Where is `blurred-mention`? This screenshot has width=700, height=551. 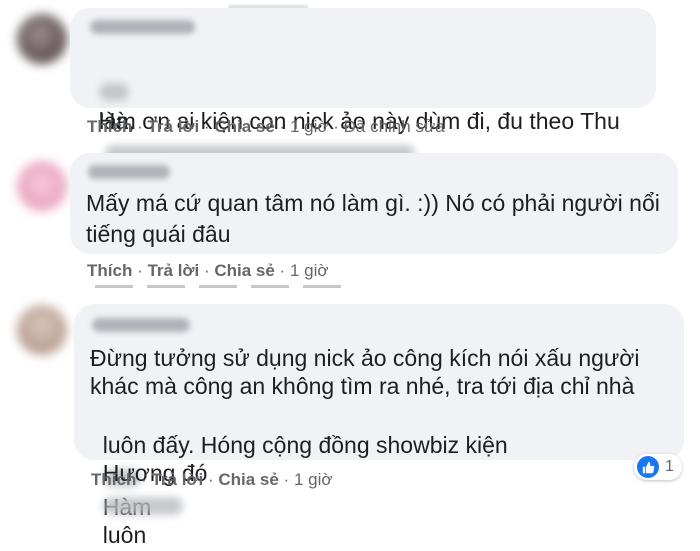
blurred-mention is located at coordinates (142, 505).